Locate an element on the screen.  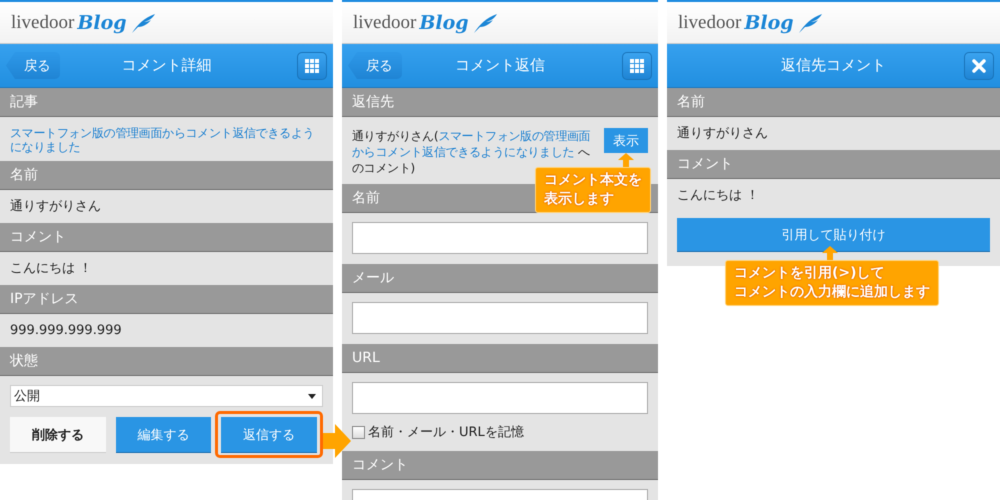
action-button: 返信する is located at coordinates (269, 434).